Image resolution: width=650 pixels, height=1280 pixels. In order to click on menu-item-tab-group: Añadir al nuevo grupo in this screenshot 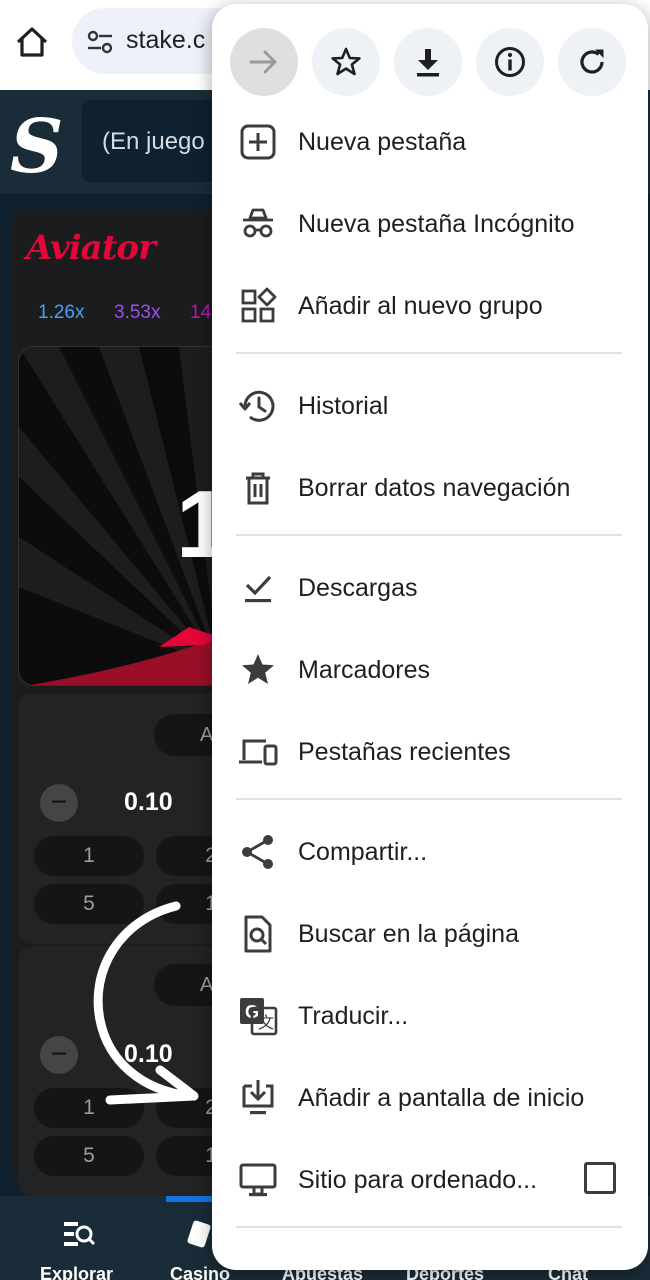, I will do `click(430, 306)`.